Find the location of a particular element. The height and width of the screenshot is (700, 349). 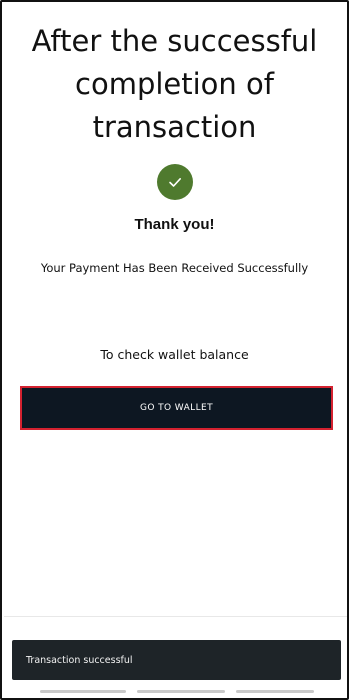

wallet-balance-hint: To check wallet balance is located at coordinates (174, 354).